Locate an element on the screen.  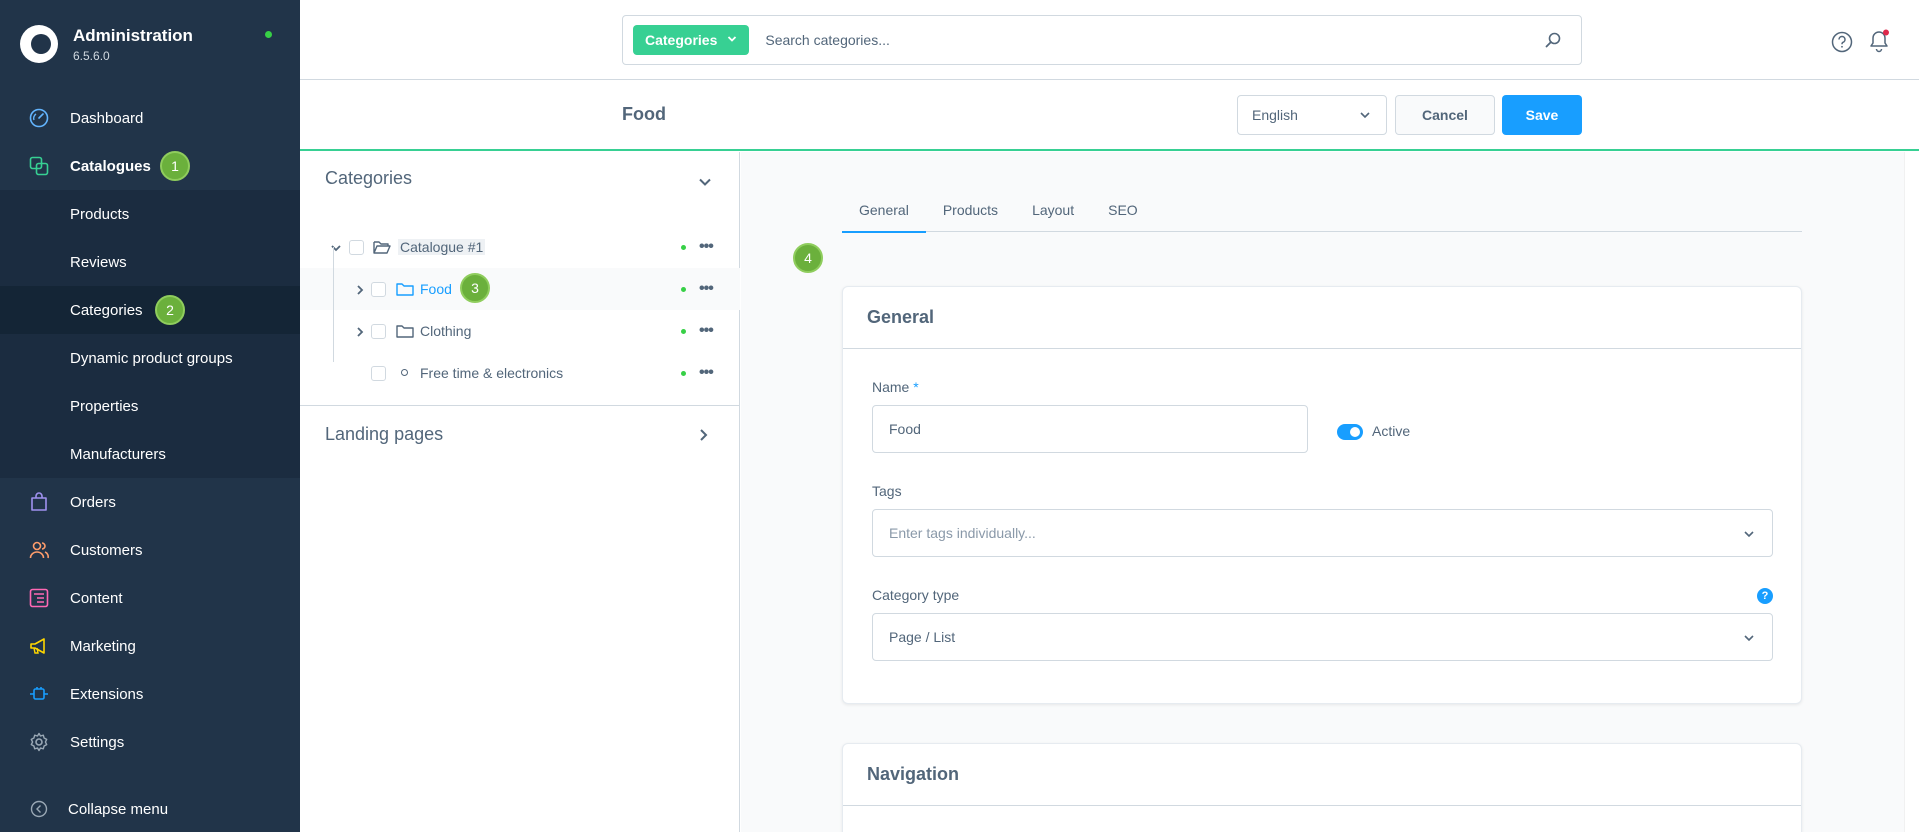
nav-sub-reviews: Reviews is located at coordinates (150, 262).